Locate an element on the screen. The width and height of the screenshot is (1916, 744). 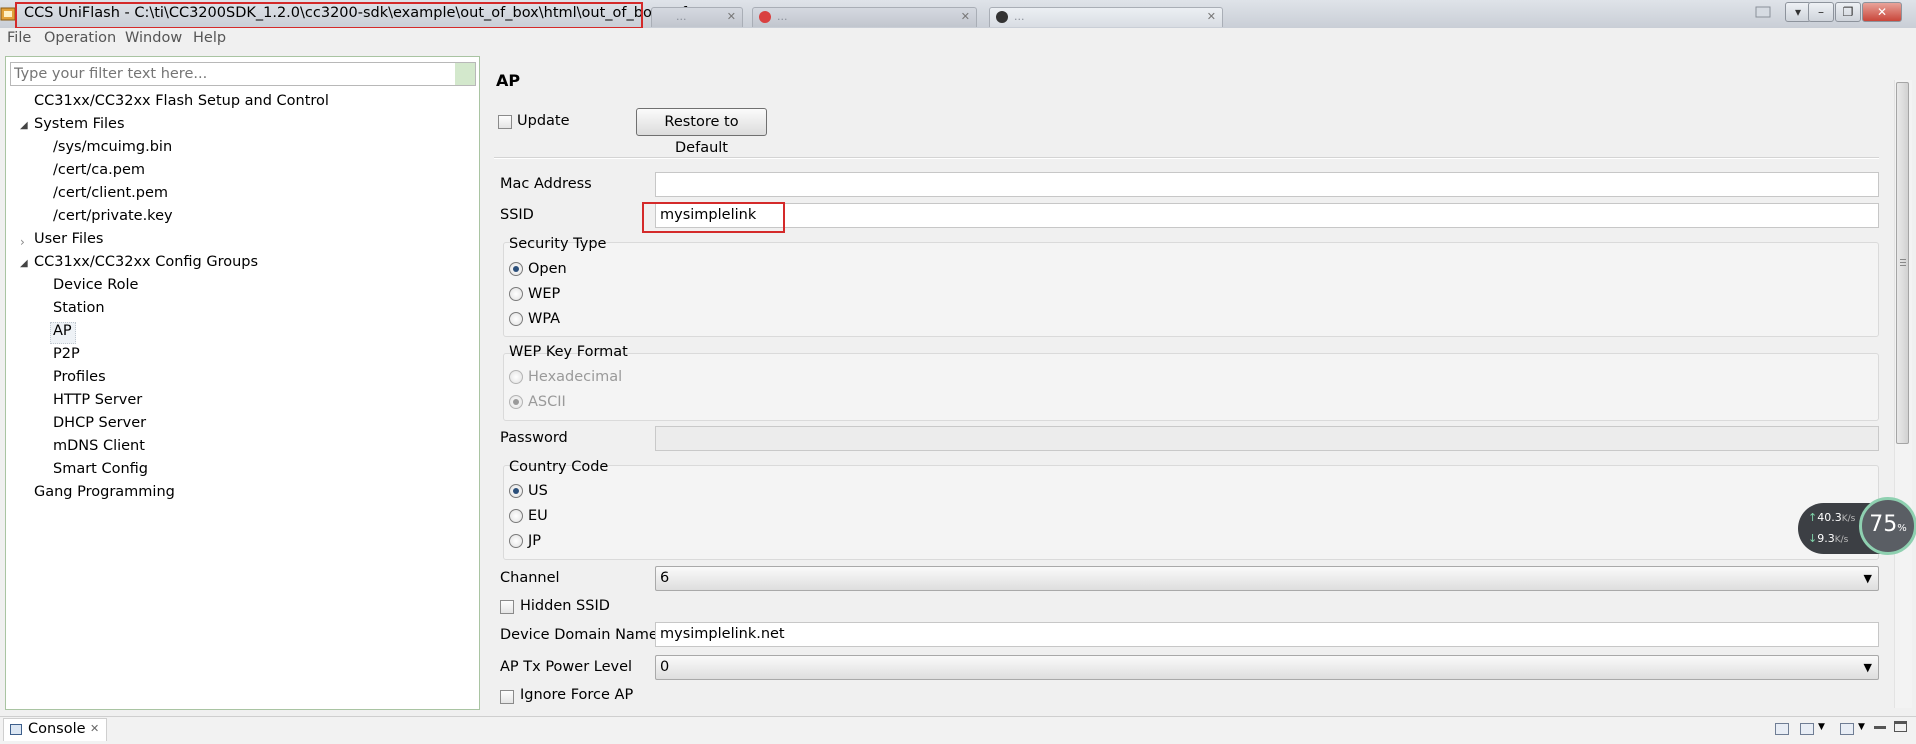
country-eu-label: EU is located at coordinates (538, 516).